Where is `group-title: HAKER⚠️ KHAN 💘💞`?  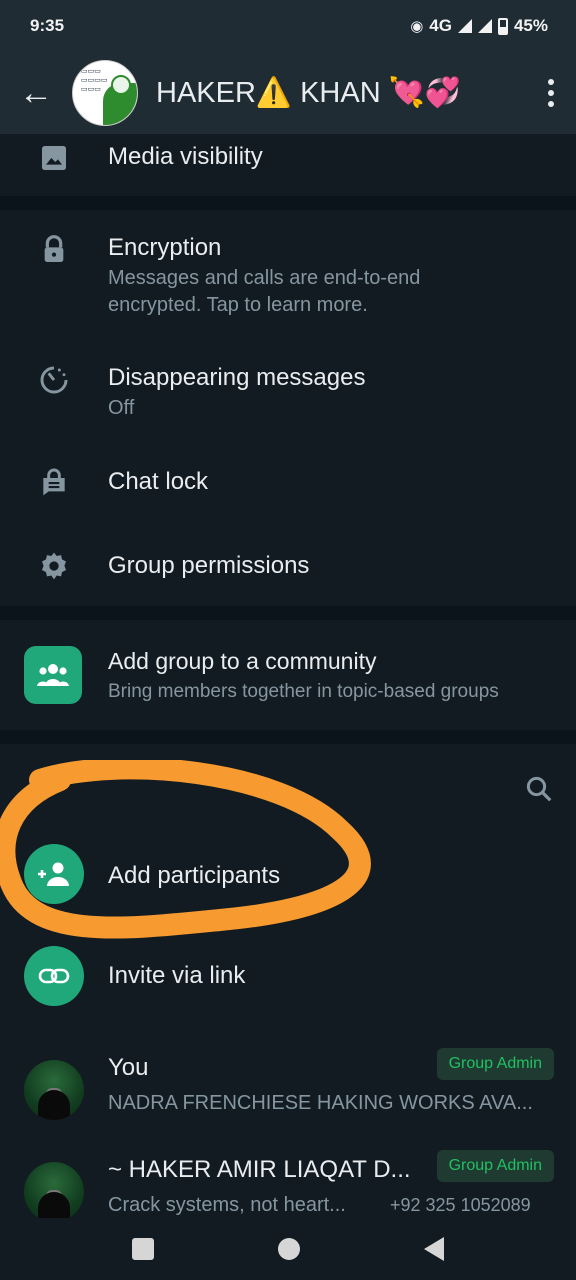 group-title: HAKER⚠️ KHAN 💘💞 is located at coordinates (341, 93).